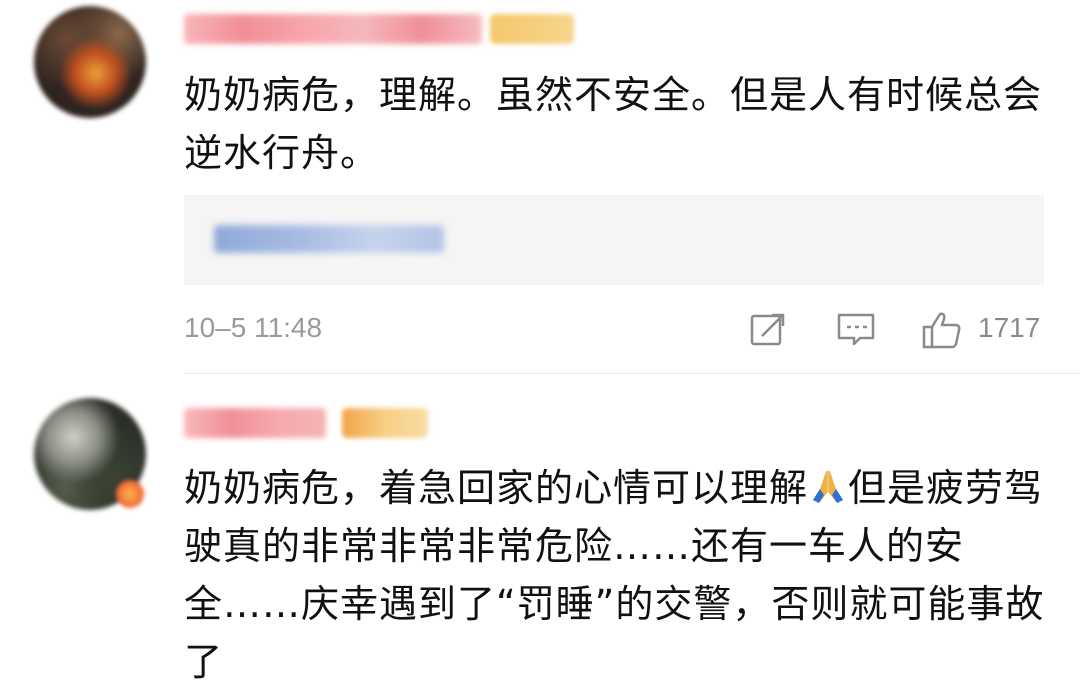 This screenshot has height=691, width=1080. What do you see at coordinates (828, 486) in the screenshot?
I see `folded-hands-icon` at bounding box center [828, 486].